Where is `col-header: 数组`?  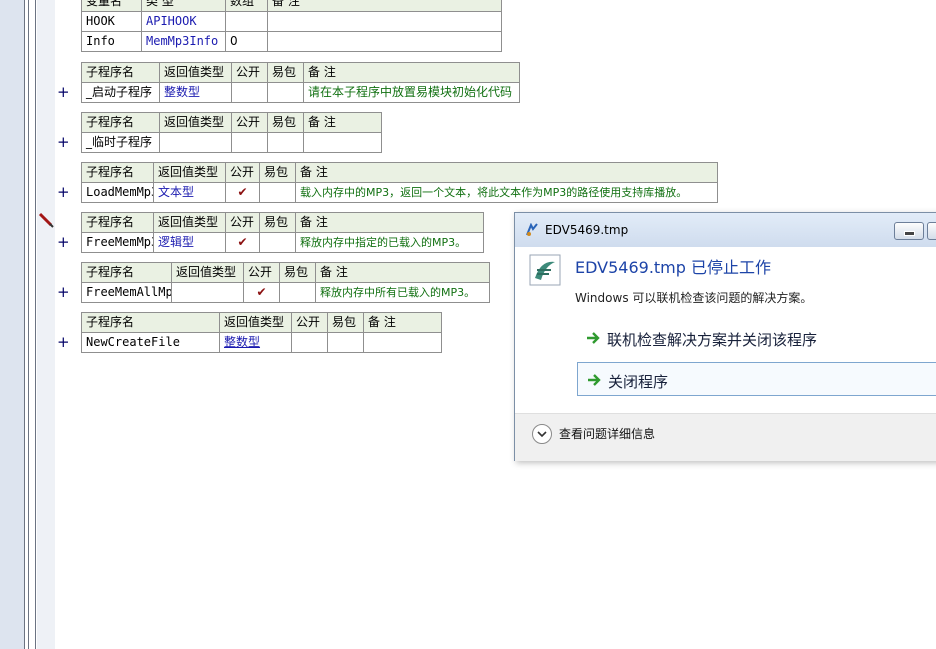
col-header: 数组 is located at coordinates (246, 6).